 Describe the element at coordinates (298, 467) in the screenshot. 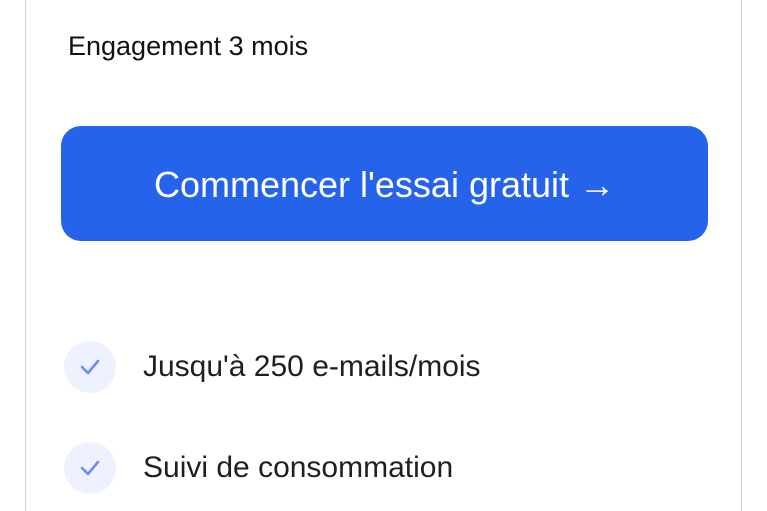

I see `feature-label: Suivi de consommation` at that location.